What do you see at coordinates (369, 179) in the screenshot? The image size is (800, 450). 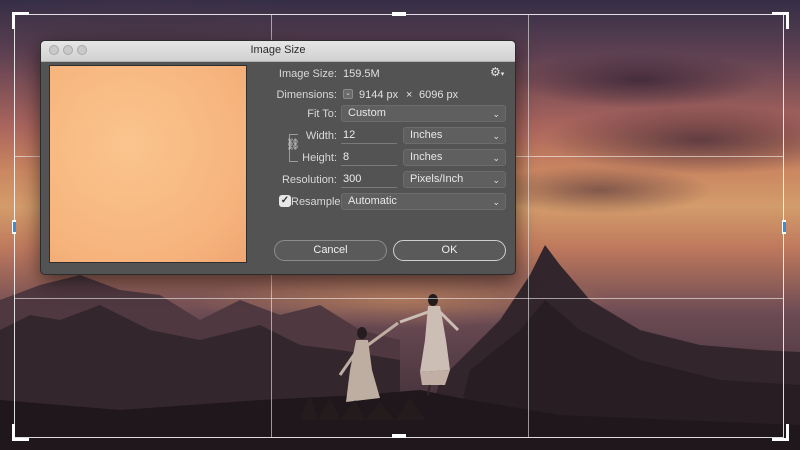 I see `resolution-input: 300` at bounding box center [369, 179].